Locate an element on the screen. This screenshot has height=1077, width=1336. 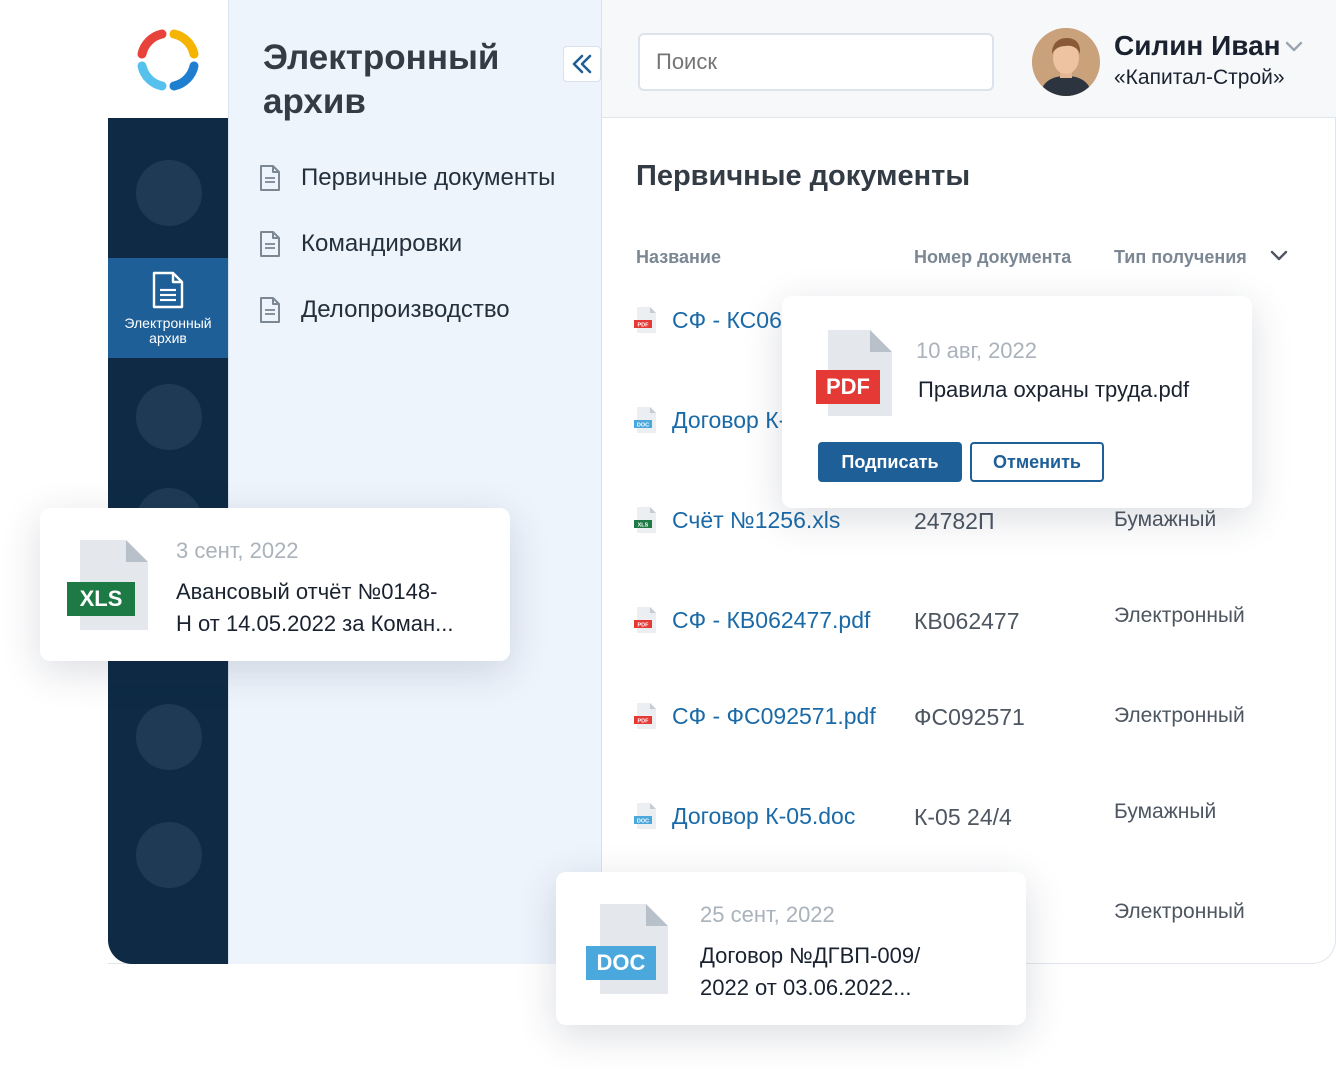
column-header-number: Номер документа is located at coordinates (992, 257).